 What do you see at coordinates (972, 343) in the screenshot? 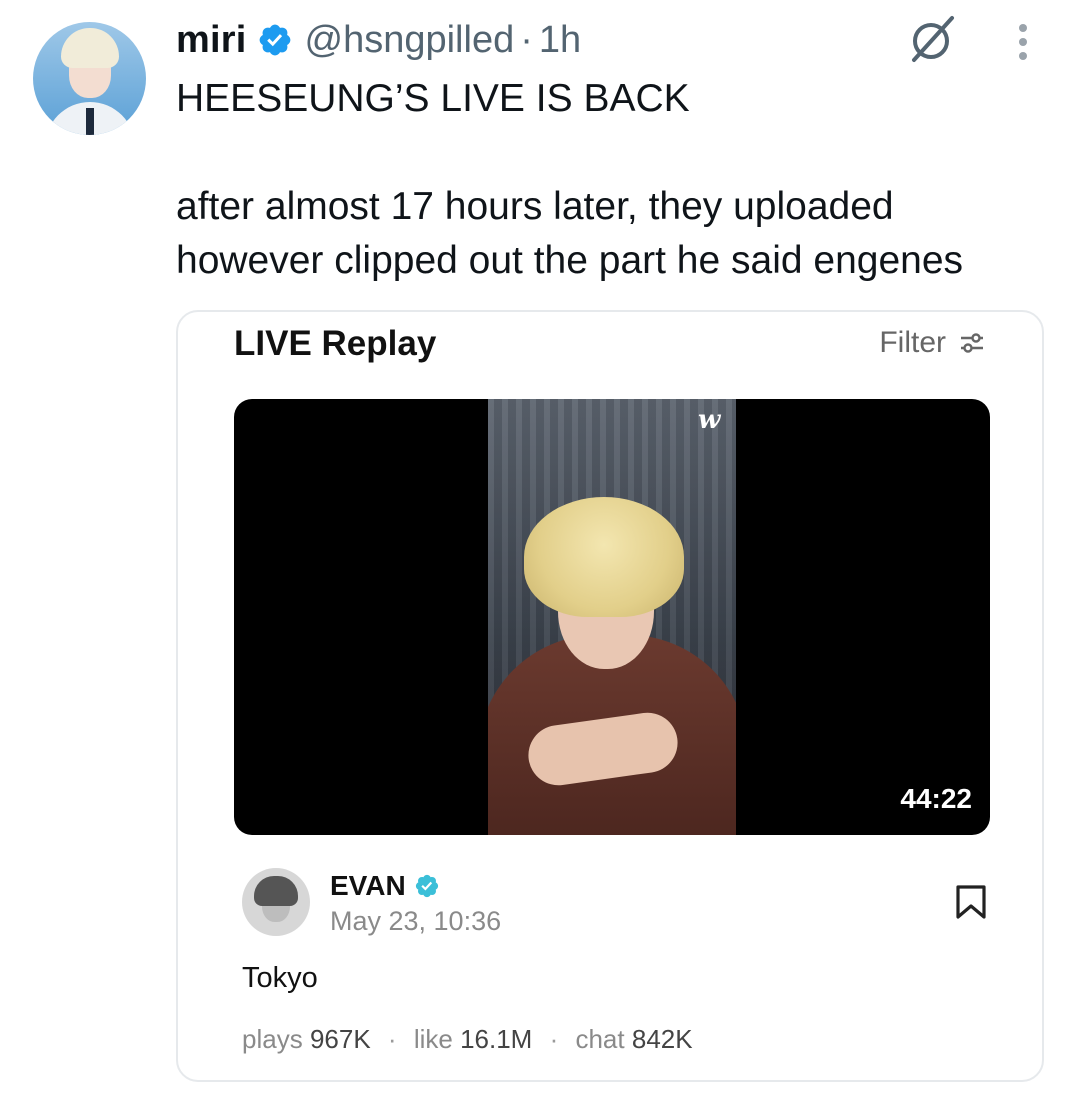
I see `filter-icon` at bounding box center [972, 343].